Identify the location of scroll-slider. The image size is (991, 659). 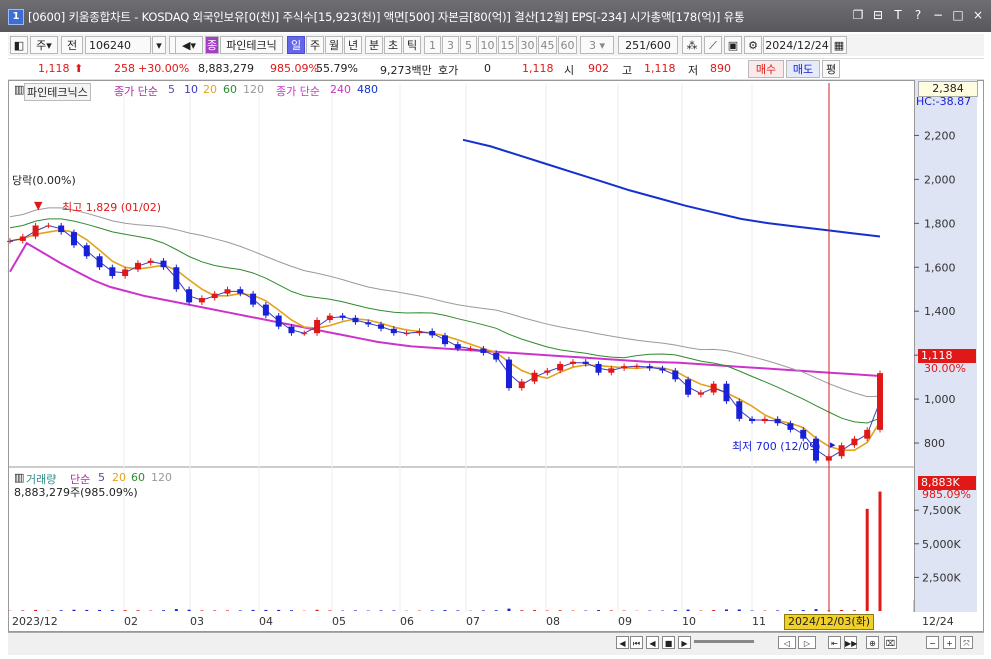
(724, 641).